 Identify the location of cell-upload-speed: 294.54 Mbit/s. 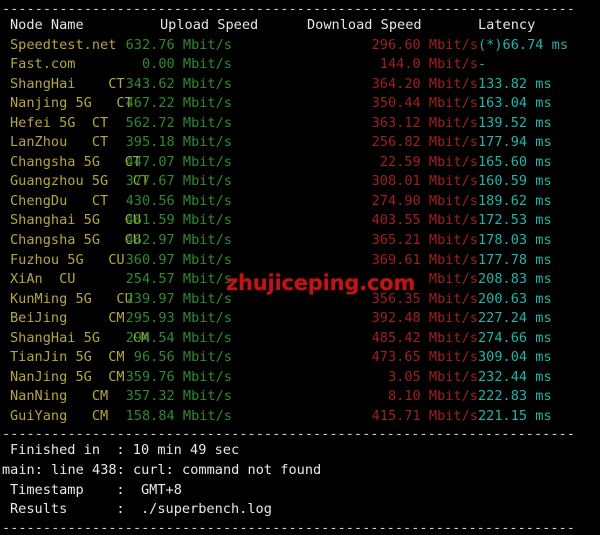
(178, 337).